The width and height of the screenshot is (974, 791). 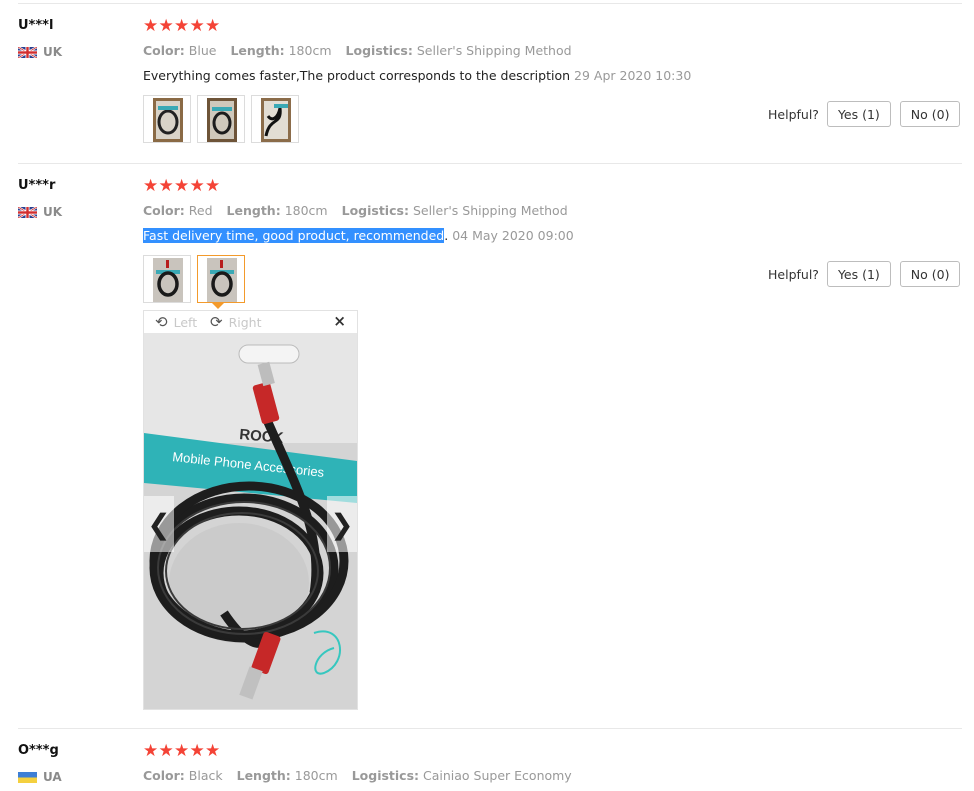 I want to click on review-body-end: ., so click(x=446, y=235).